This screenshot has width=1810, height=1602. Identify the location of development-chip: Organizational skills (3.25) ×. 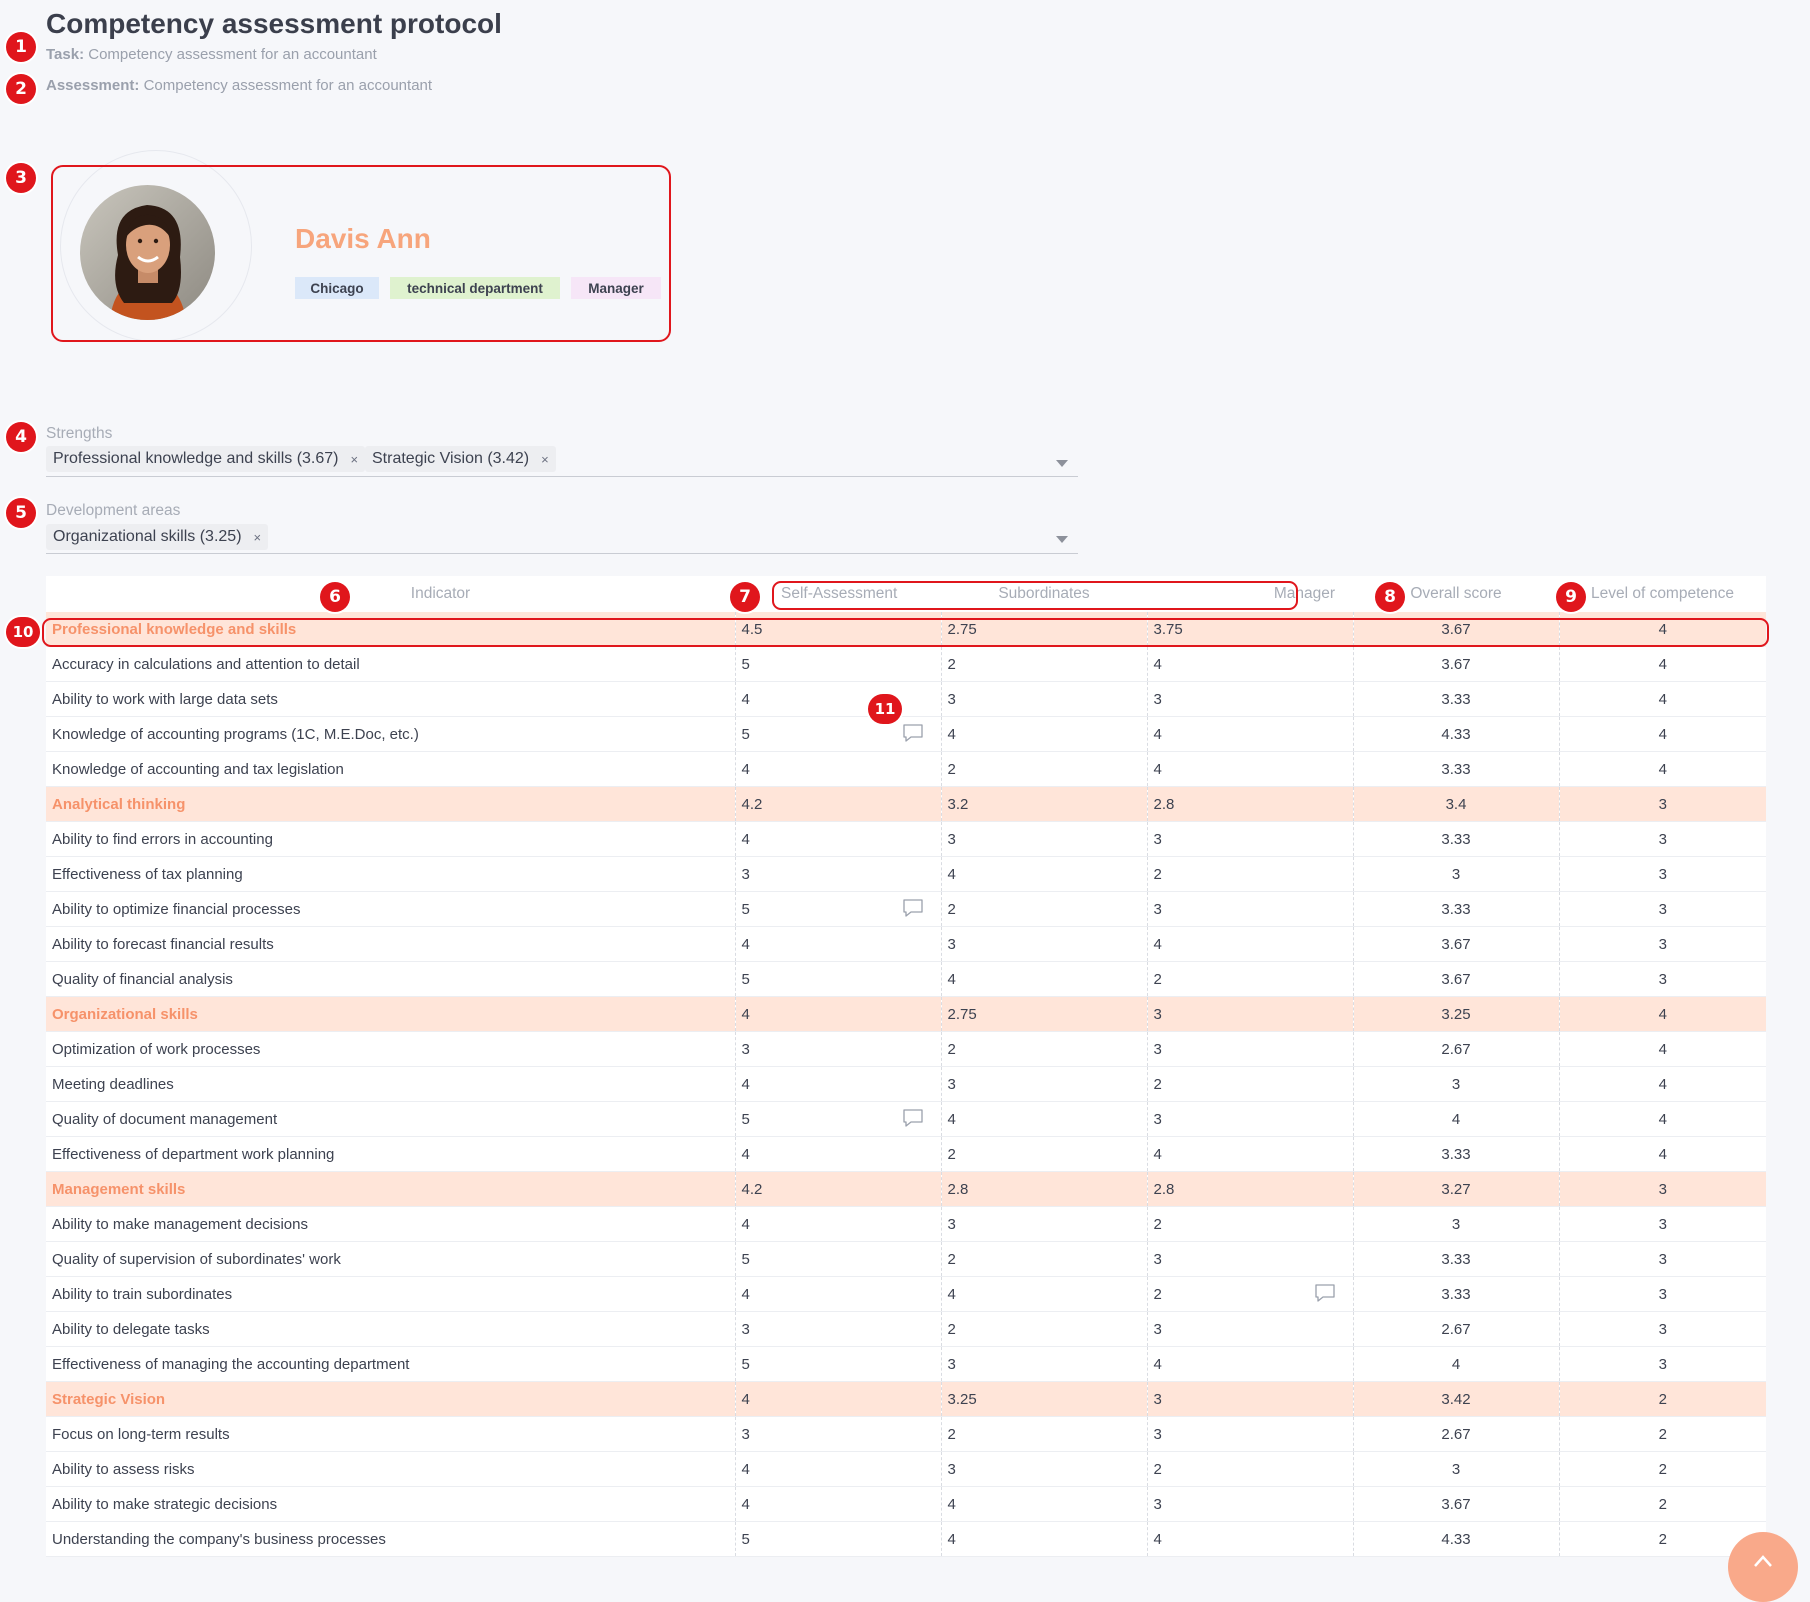
(157, 537).